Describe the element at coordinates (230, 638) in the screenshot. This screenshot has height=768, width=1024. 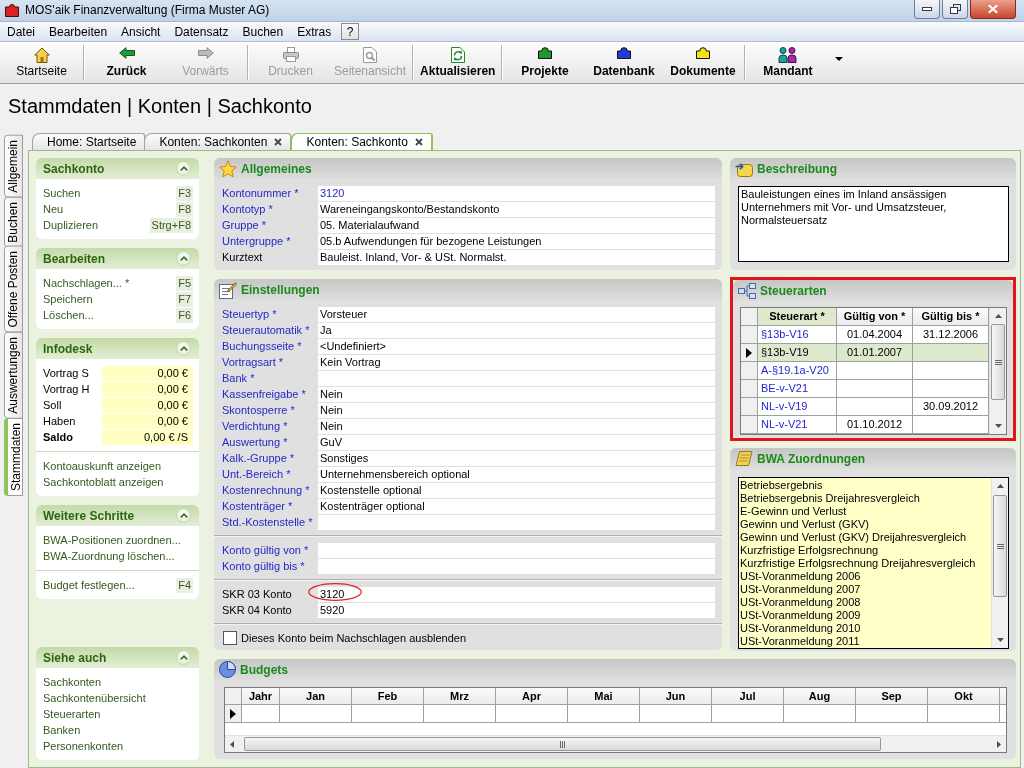
I see `checkbox` at that location.